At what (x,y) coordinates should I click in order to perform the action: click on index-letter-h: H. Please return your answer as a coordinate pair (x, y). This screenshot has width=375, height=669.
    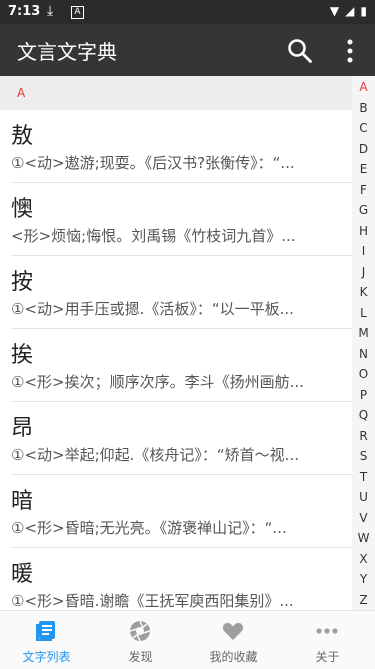
    Looking at the image, I should click on (363, 231).